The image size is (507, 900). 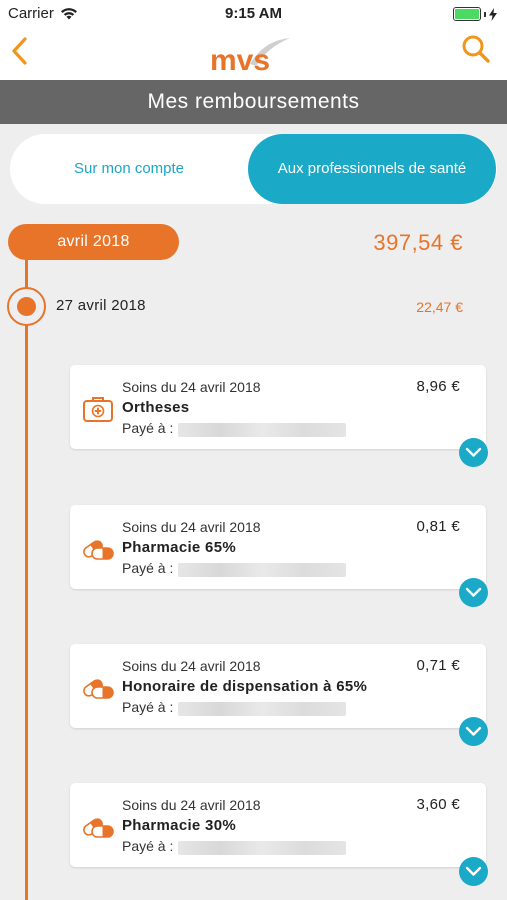 I want to click on status-bar: Carrier 9:15 AM, so click(x=253, y=14).